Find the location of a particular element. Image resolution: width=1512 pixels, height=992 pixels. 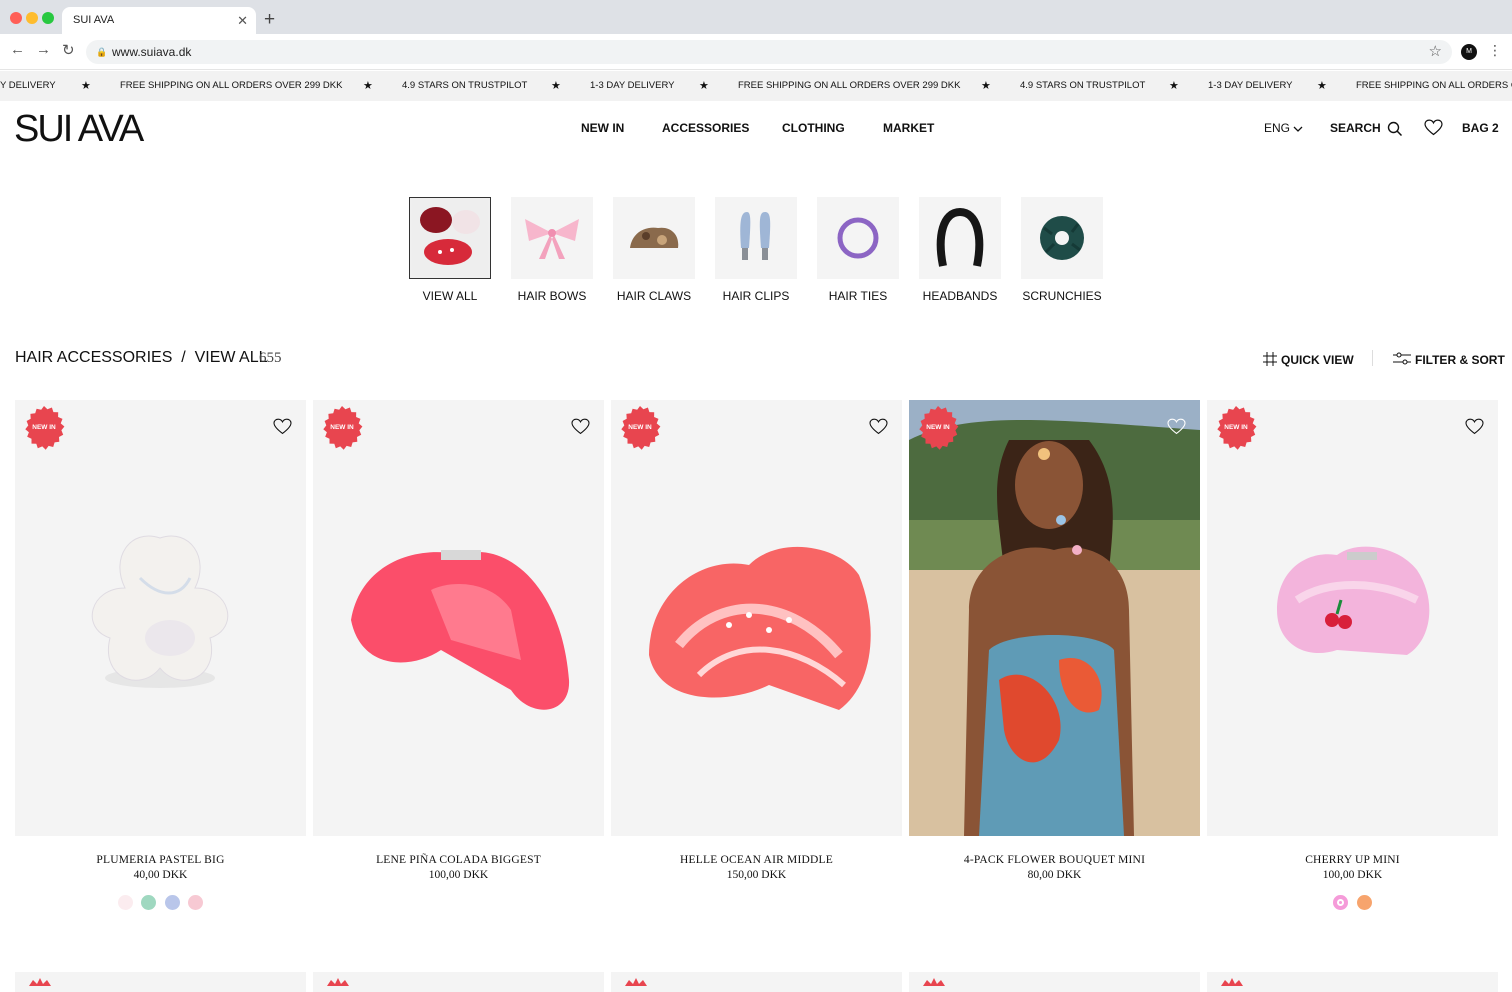

product-name: HELLE OCEAN AIR MIDDLE is located at coordinates (756, 860).